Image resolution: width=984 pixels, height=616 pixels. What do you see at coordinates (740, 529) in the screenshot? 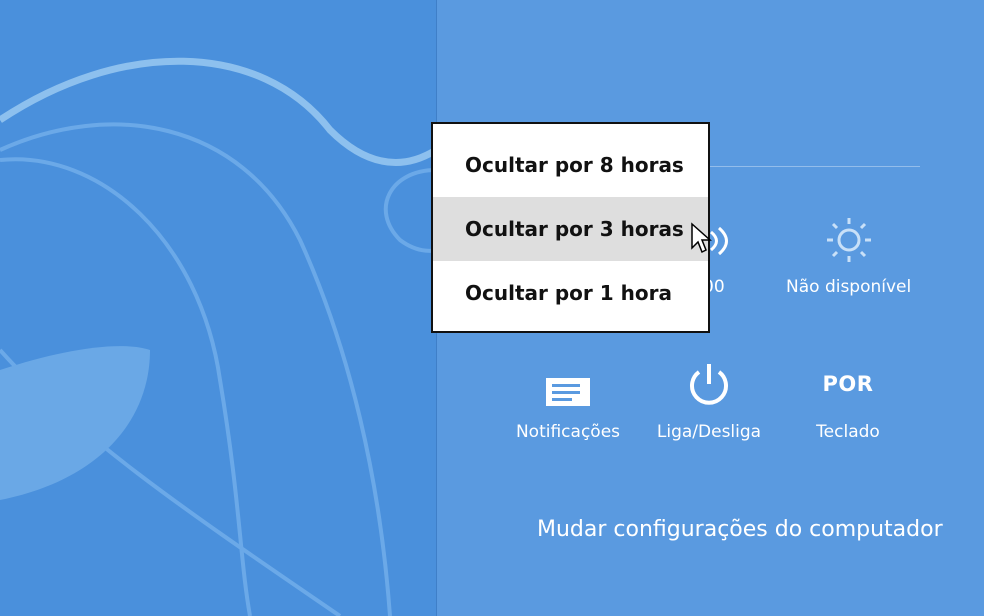
I see `change-pc-settings-link: Mudar configurações do computador` at bounding box center [740, 529].